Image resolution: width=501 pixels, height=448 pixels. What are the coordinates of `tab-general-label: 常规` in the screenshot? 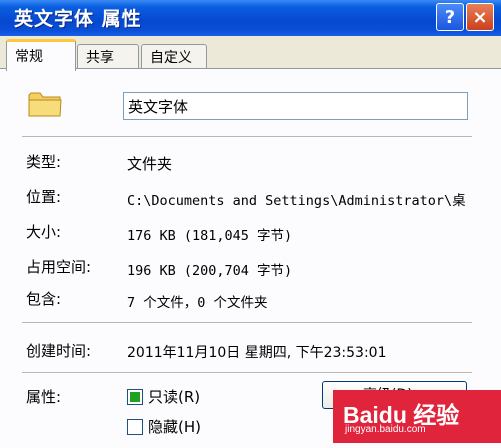 It's located at (29, 57).